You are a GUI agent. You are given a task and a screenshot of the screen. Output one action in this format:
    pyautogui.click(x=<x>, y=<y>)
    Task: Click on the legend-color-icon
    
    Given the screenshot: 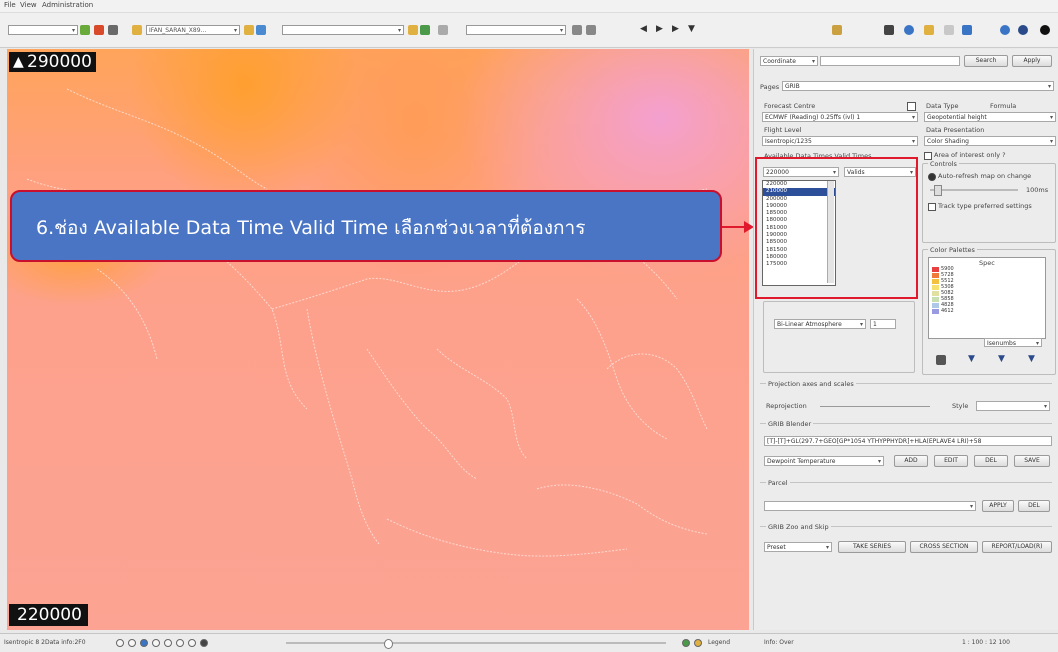 What is the action you would take?
    pyautogui.click(x=698, y=643)
    